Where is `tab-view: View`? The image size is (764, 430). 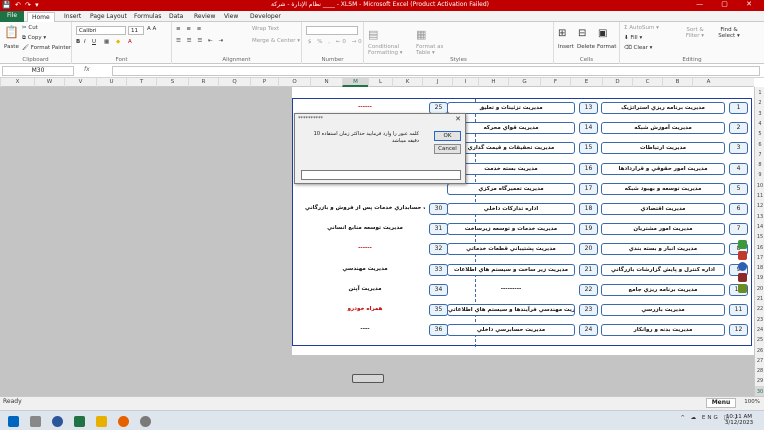 tab-view: View is located at coordinates (231, 17).